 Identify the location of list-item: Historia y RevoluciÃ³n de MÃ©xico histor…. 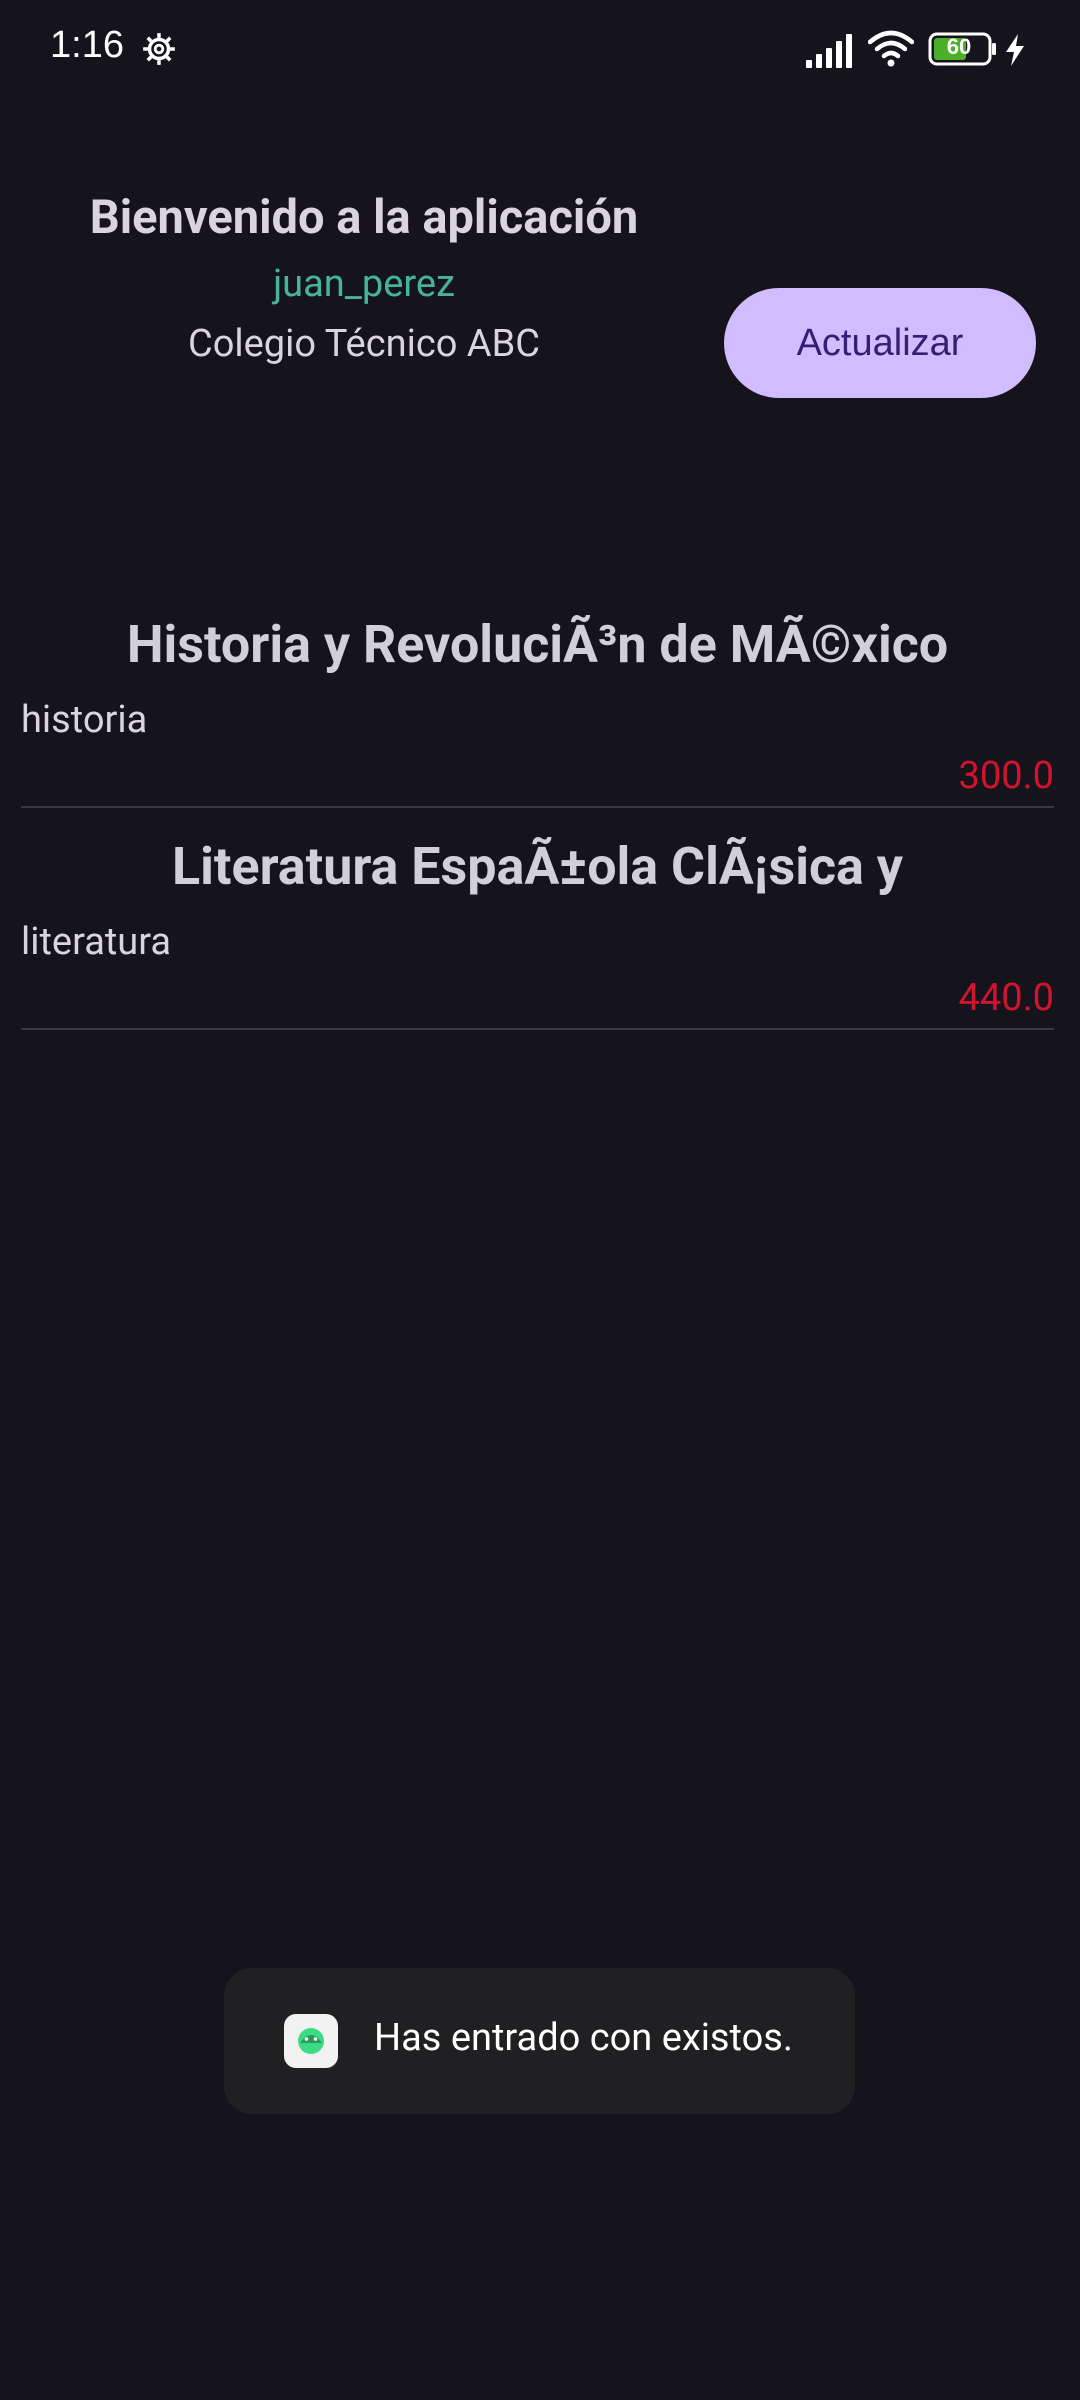
(537, 709).